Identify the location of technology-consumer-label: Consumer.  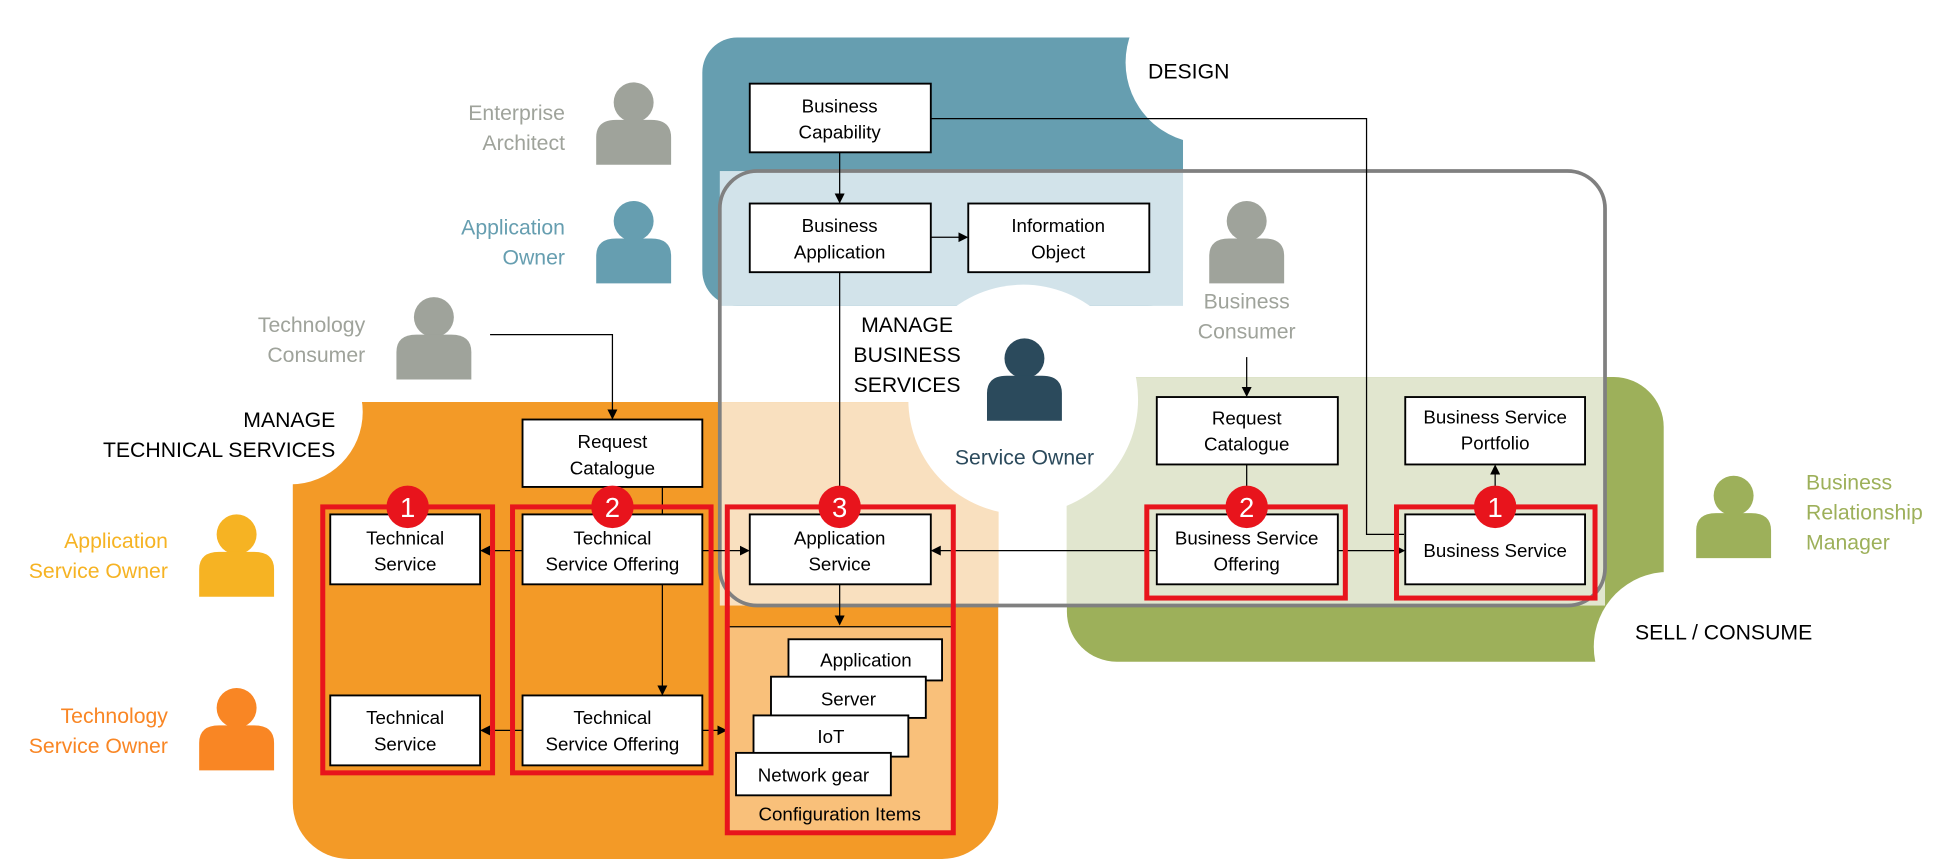
(316, 355).